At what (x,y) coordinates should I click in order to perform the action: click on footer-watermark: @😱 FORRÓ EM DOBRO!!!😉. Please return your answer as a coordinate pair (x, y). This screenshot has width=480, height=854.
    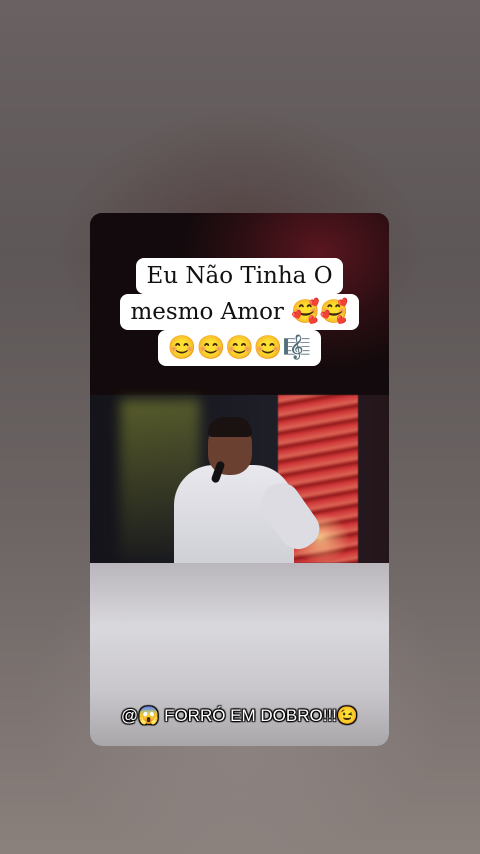
    Looking at the image, I should click on (239, 715).